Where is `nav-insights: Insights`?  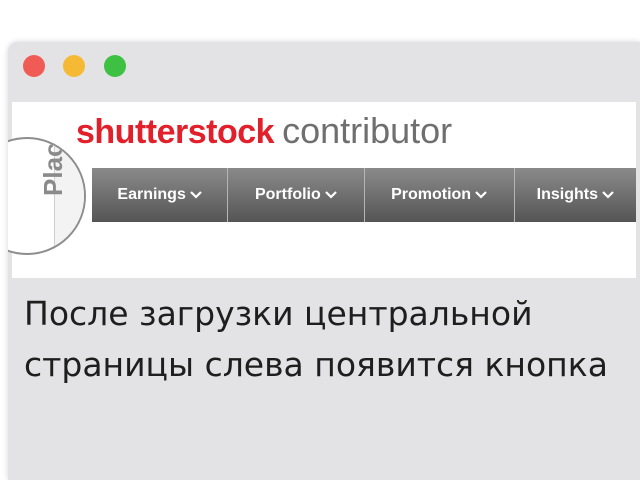
nav-insights: Insights is located at coordinates (575, 195).